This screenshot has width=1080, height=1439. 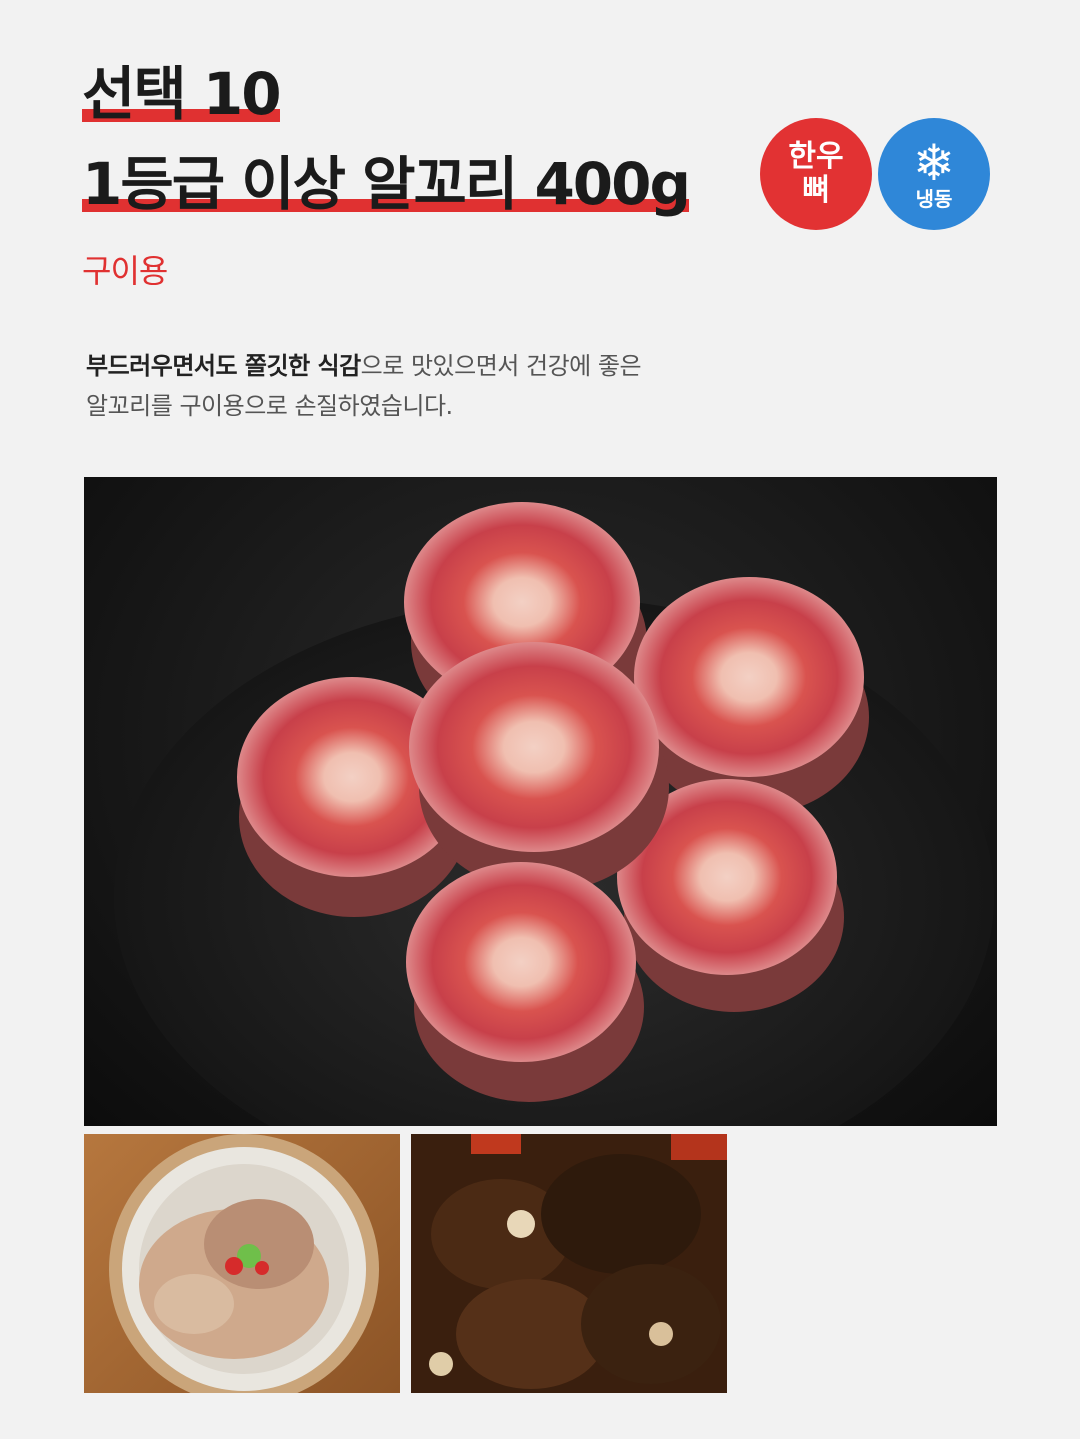 I want to click on braised-oxtail-illustration, so click(x=569, y=1263).